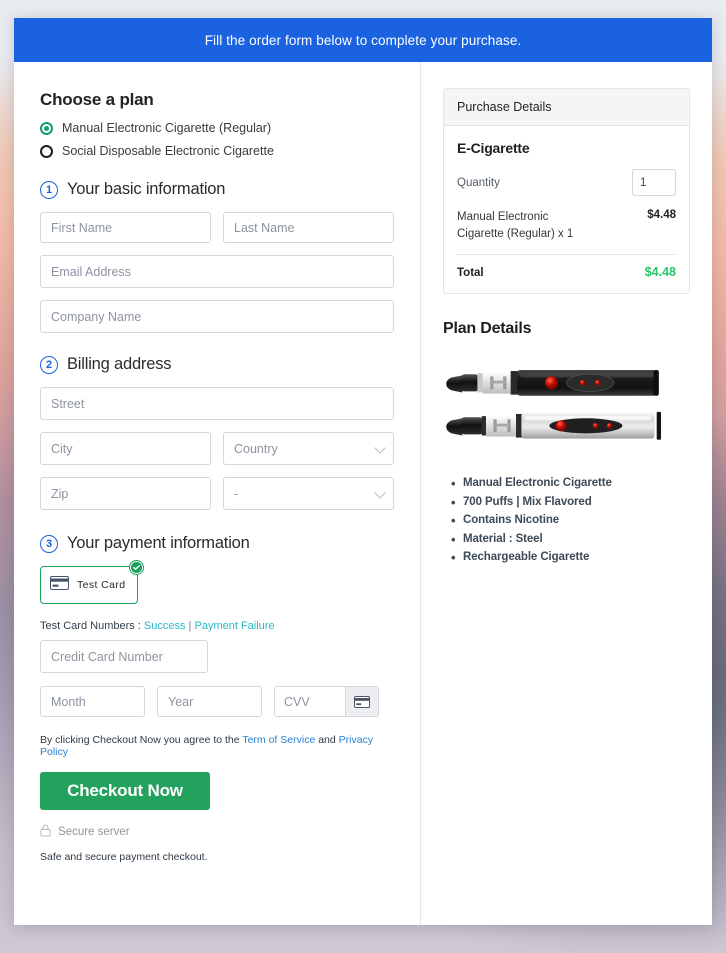 Image resolution: width=726 pixels, height=953 pixels. I want to click on payment-method-label: Test Card, so click(101, 585).